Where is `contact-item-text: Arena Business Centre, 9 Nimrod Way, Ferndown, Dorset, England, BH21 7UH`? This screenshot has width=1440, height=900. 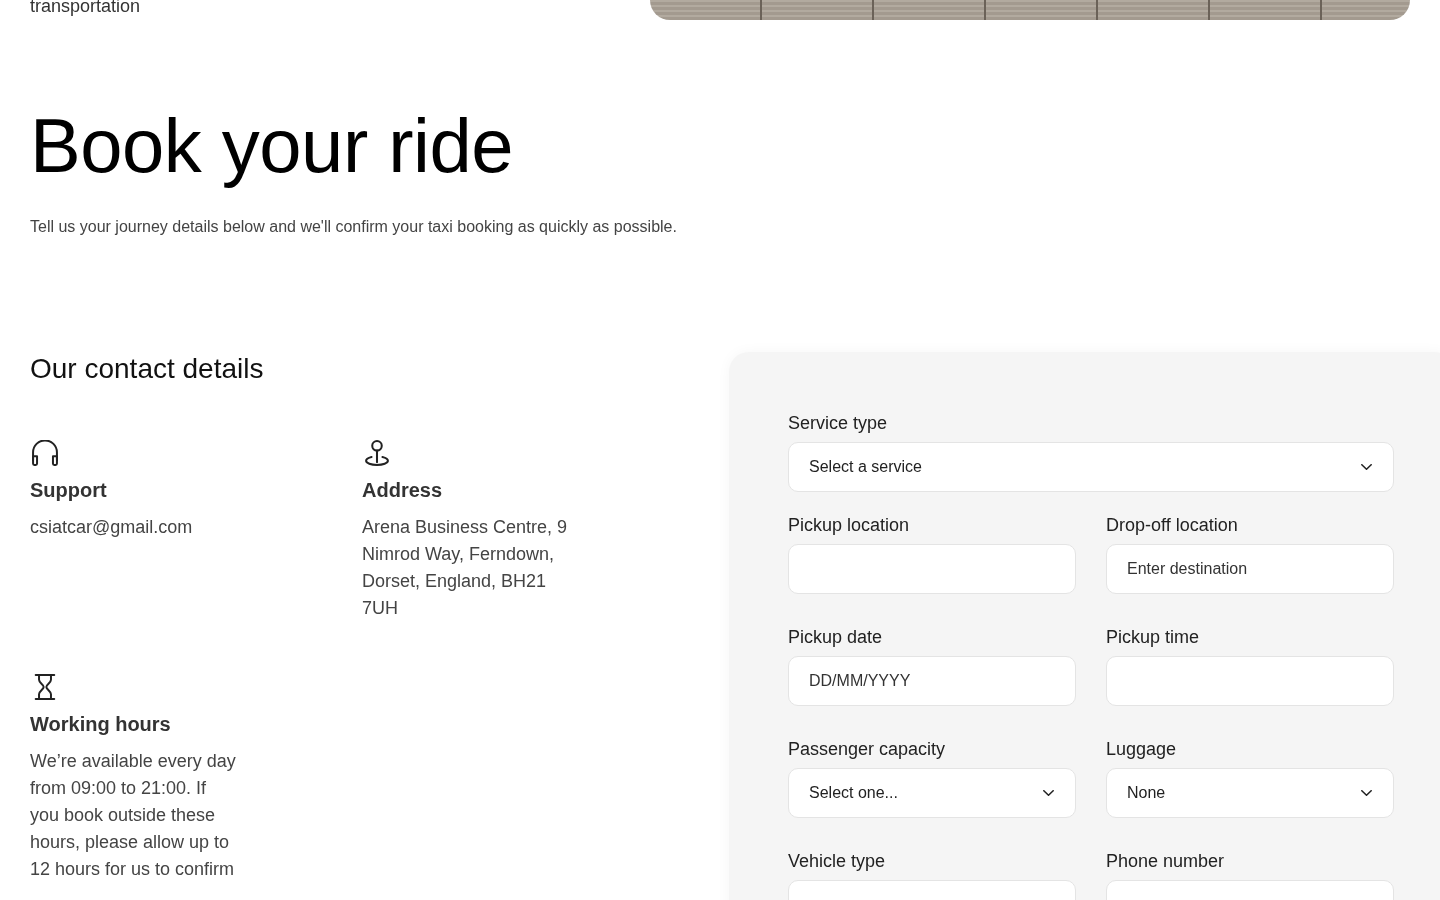 contact-item-text: Arena Business Centre, 9 Nimrod Way, Ferndown, Dorset, England, BH21 7UH is located at coordinates (465, 568).